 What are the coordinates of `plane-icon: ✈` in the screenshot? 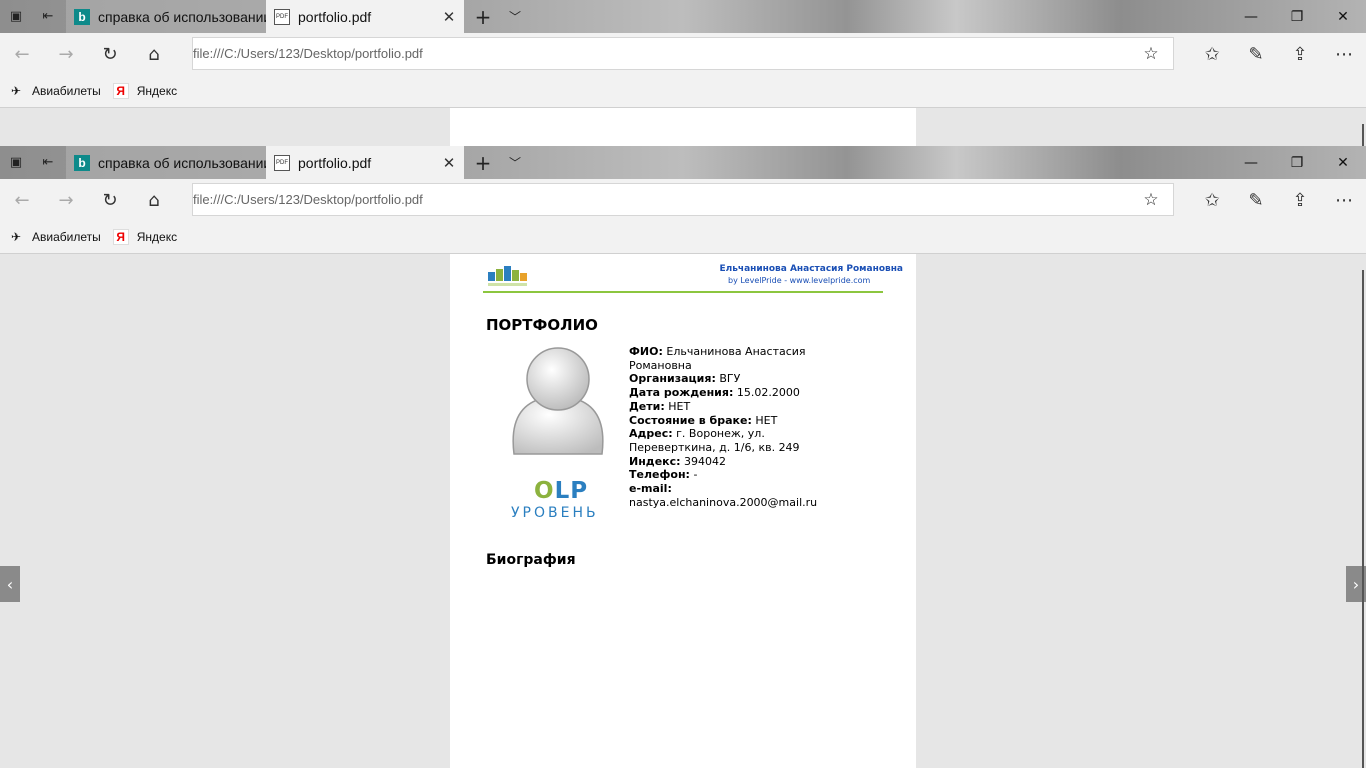 It's located at (16, 237).